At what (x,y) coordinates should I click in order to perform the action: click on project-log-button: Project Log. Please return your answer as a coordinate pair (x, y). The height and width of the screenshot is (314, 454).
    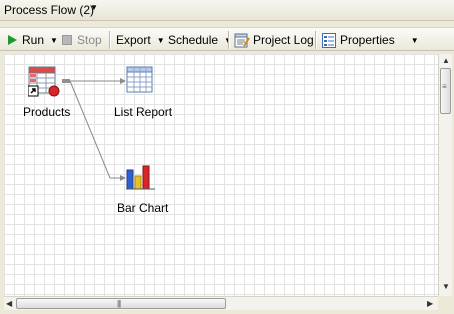
    Looking at the image, I should click on (274, 40).